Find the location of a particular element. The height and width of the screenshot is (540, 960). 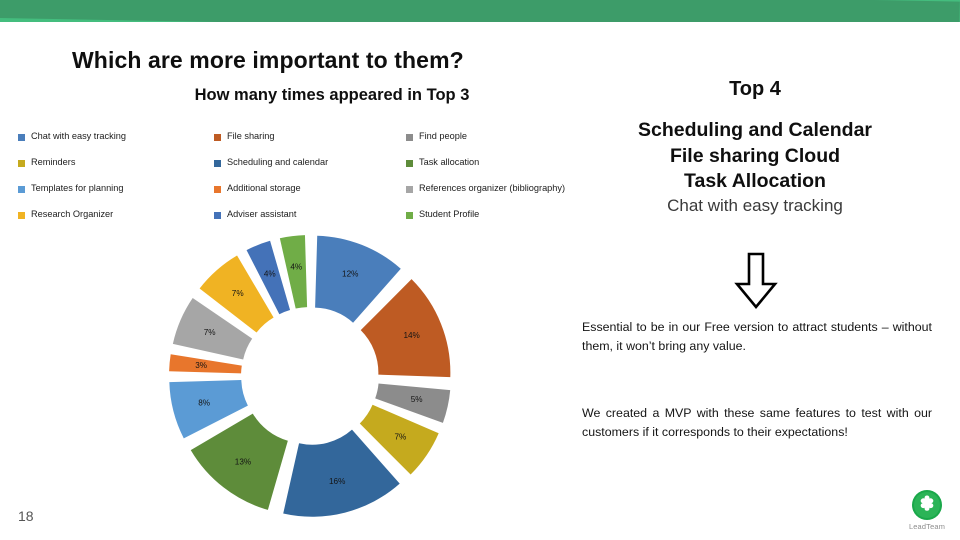

leadteam-mark-icon is located at coordinates (927, 505).